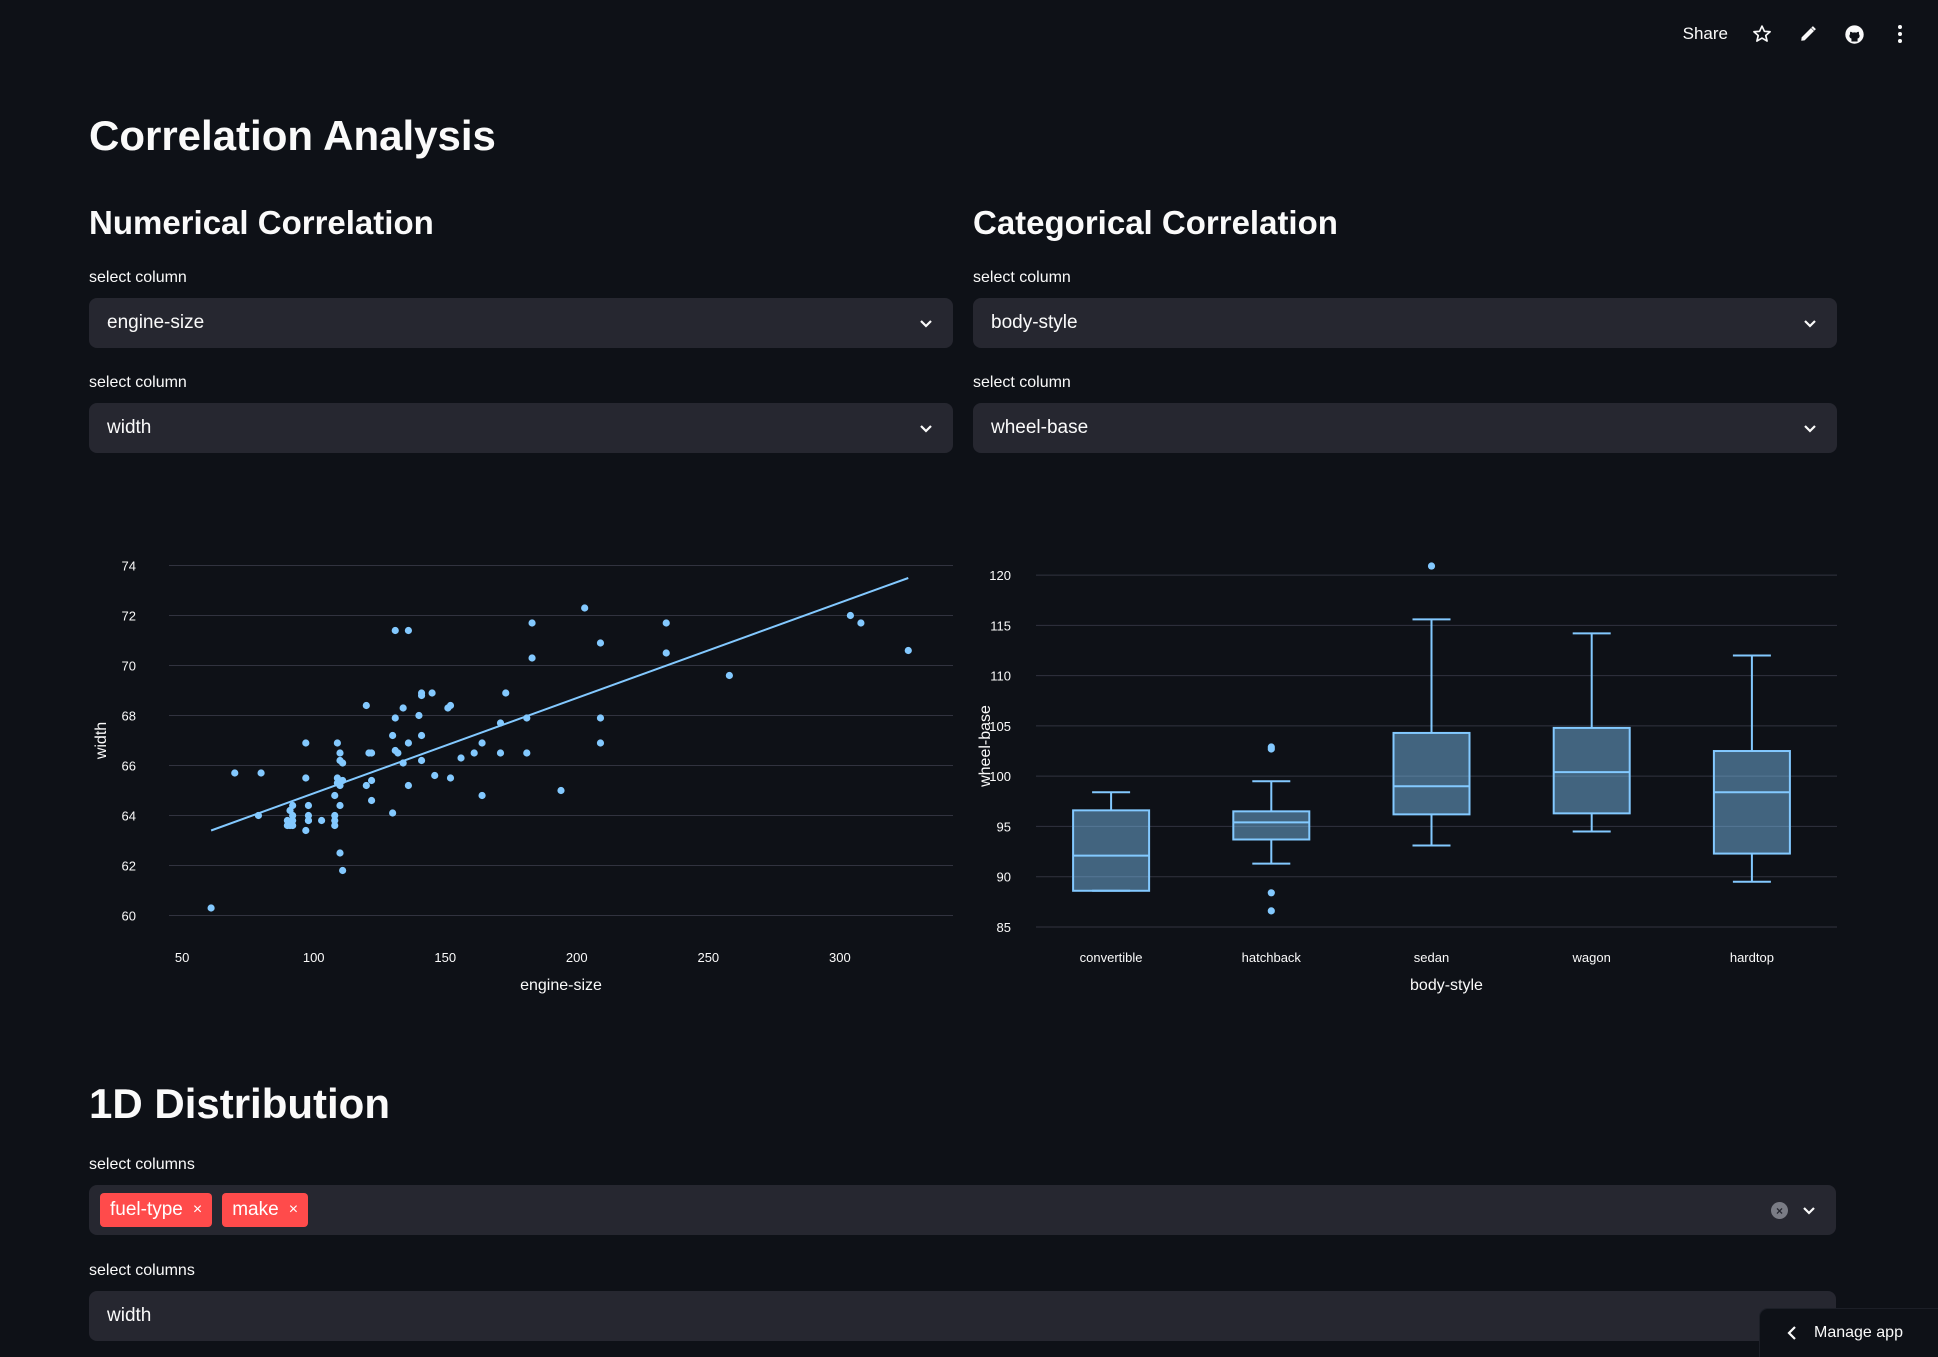 The width and height of the screenshot is (1938, 1357). What do you see at coordinates (129, 866) in the screenshot?
I see `y-tick-label: 62` at bounding box center [129, 866].